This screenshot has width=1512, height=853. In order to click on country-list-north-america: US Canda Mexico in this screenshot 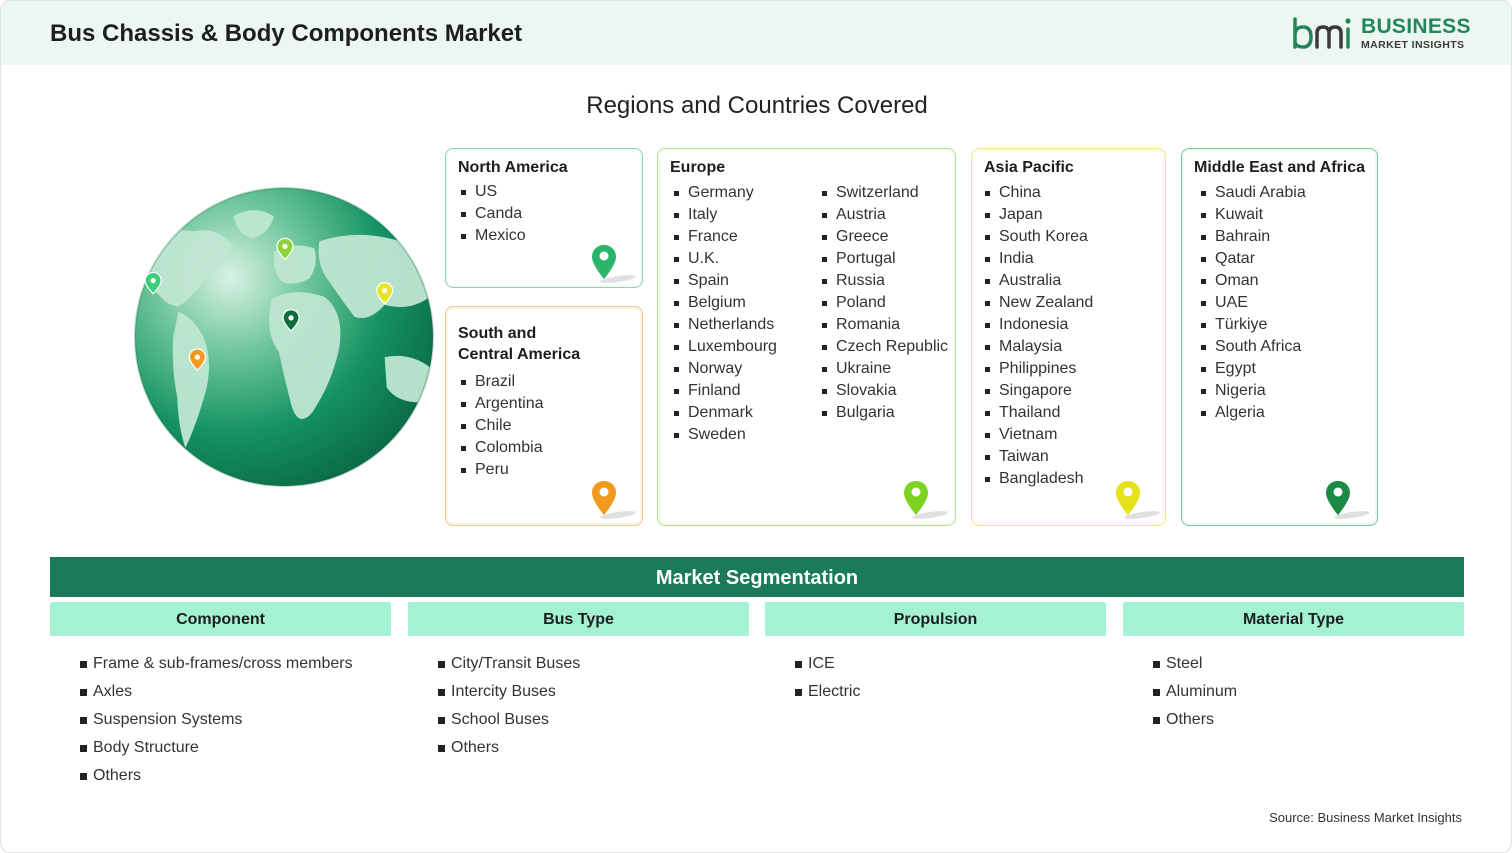, I will do `click(492, 214)`.